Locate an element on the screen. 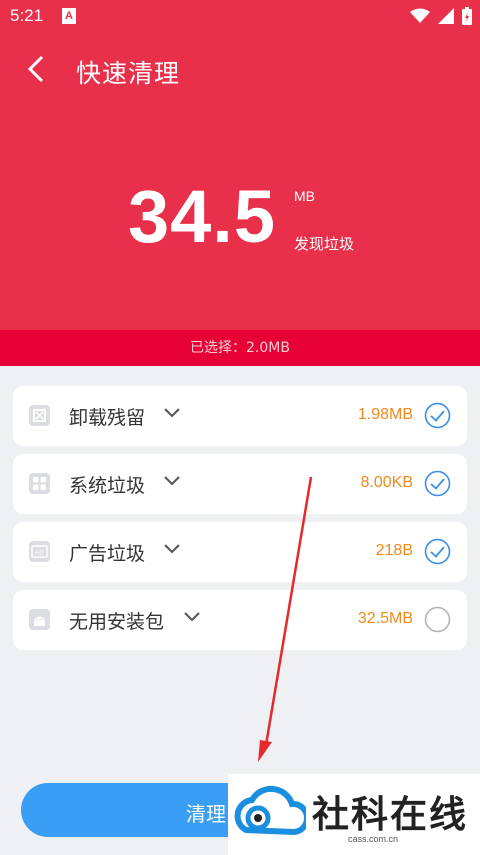  watermark-logo-icon is located at coordinates (270, 810).